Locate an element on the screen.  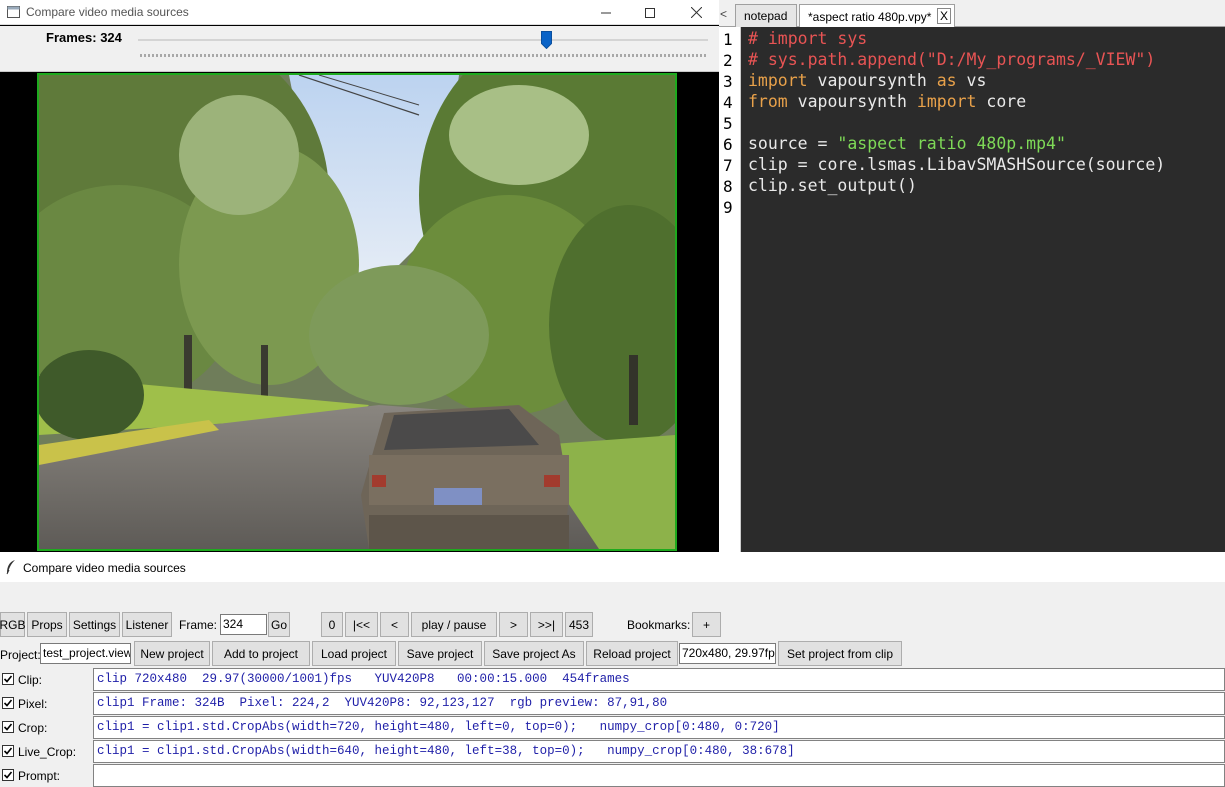
code-token: "aspect ratio 480p.mp4" is located at coordinates (951, 143).